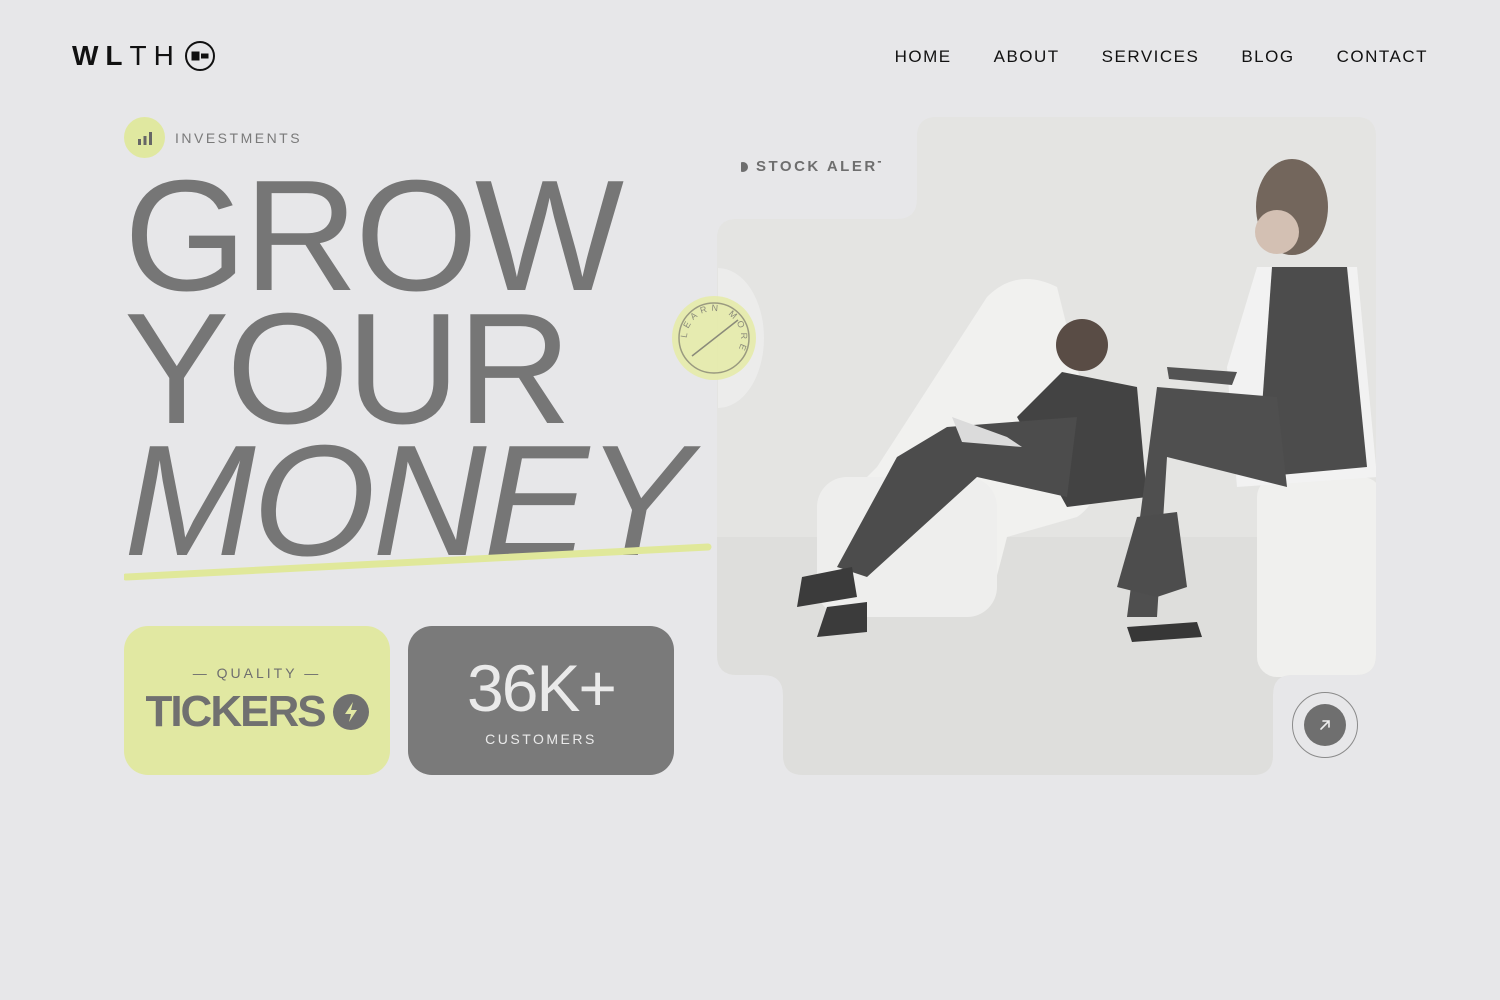  Describe the element at coordinates (718, 338) in the screenshot. I see `learn-more-badge: LEARN MORE` at that location.